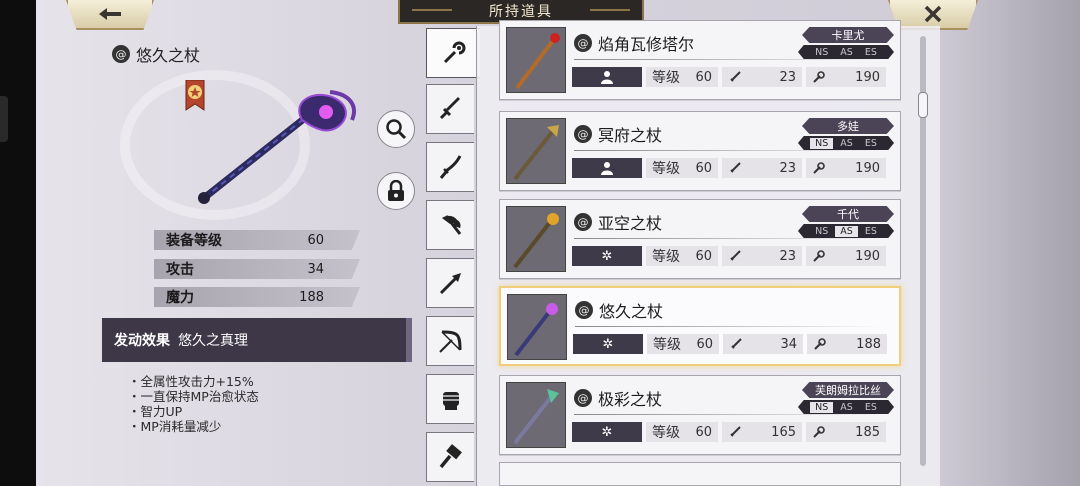  What do you see at coordinates (180, 298) in the screenshot?
I see `stat-label: 魔力` at bounding box center [180, 298].